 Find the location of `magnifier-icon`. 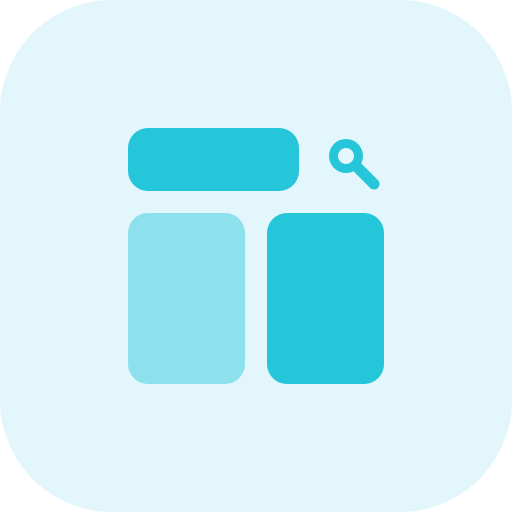

magnifier-icon is located at coordinates (354, 164).